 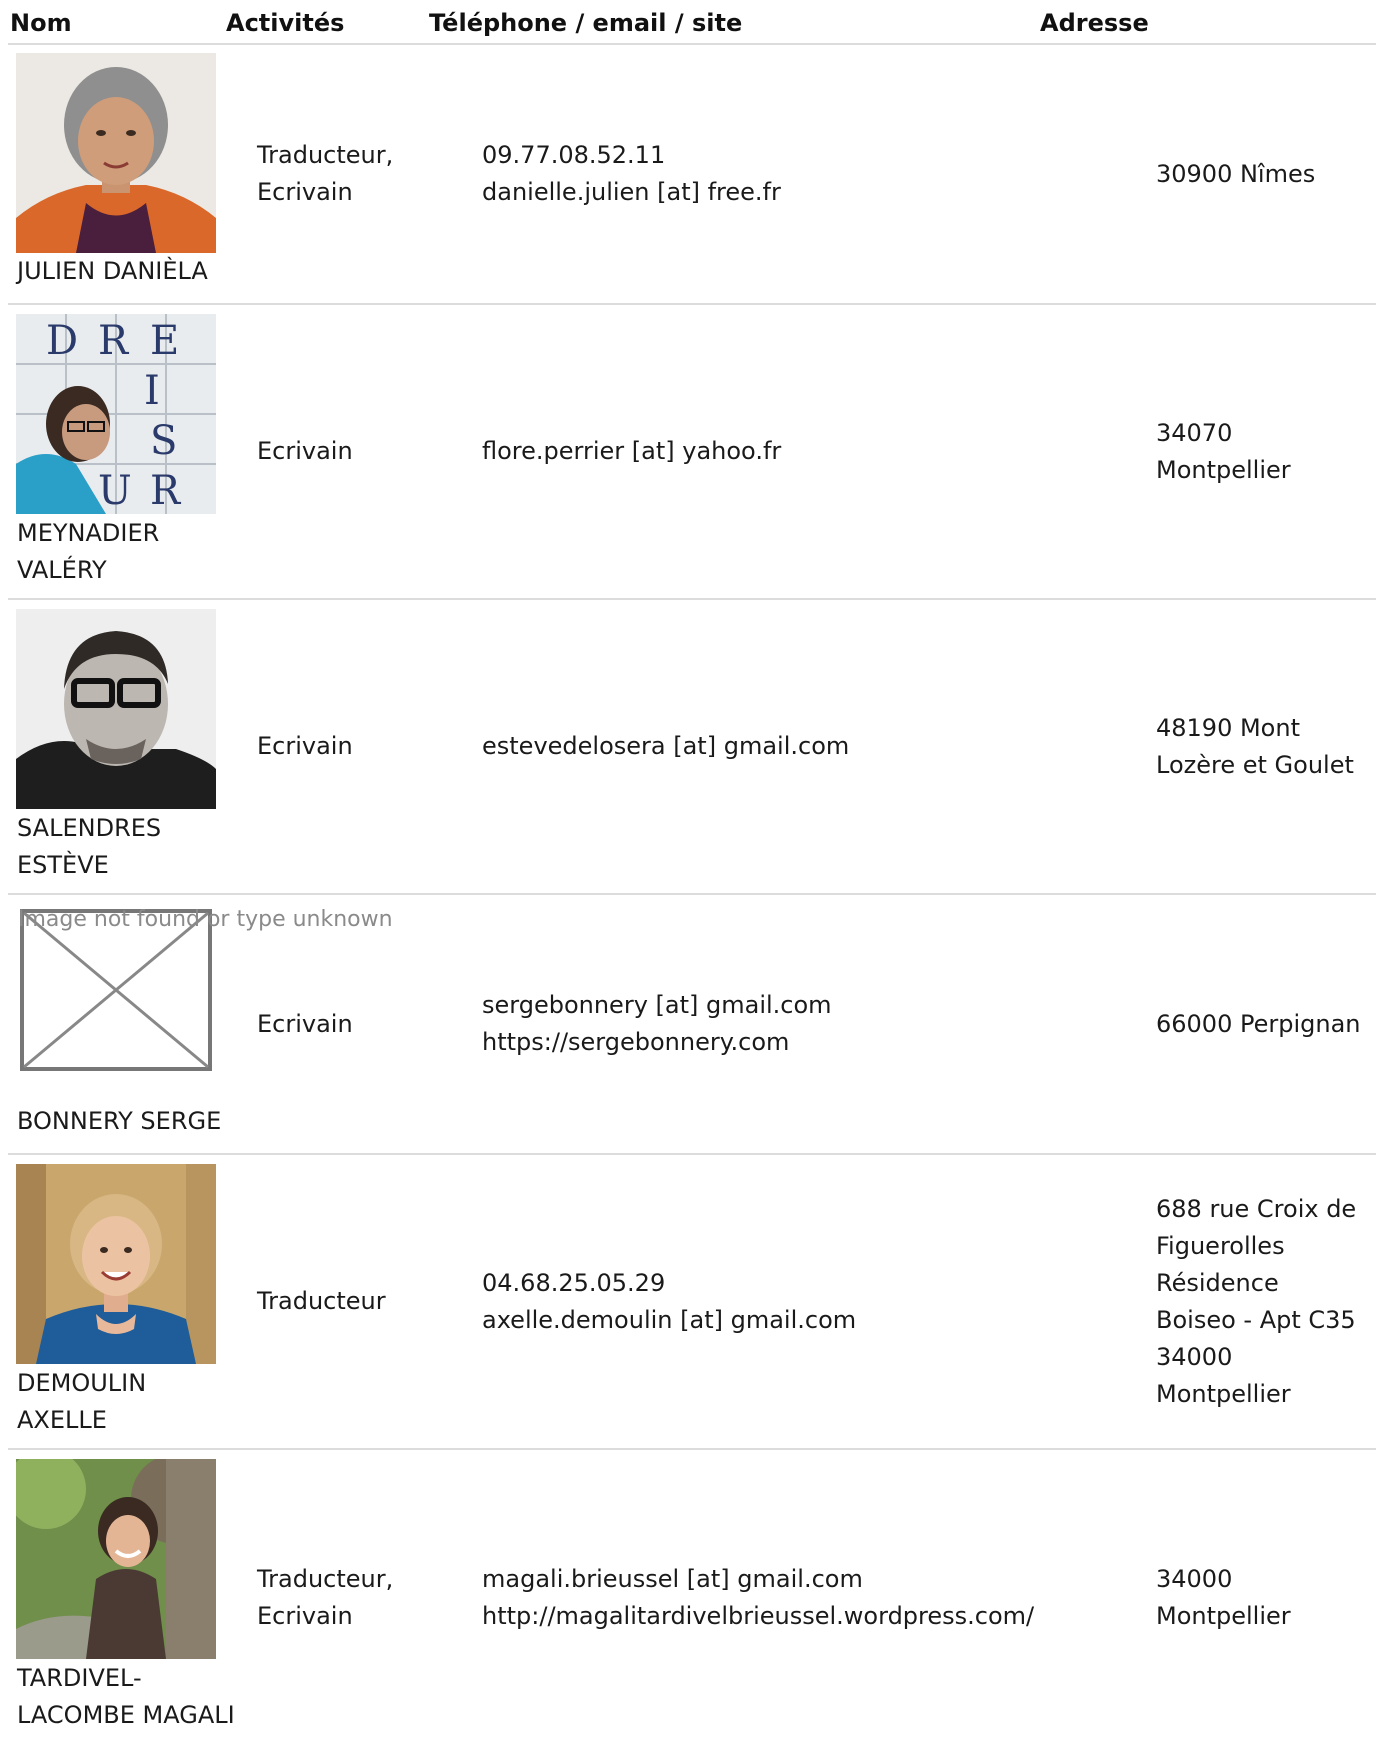 What do you see at coordinates (1256, 1319) in the screenshot?
I see `address-text: Boiseo - Apt C35` at bounding box center [1256, 1319].